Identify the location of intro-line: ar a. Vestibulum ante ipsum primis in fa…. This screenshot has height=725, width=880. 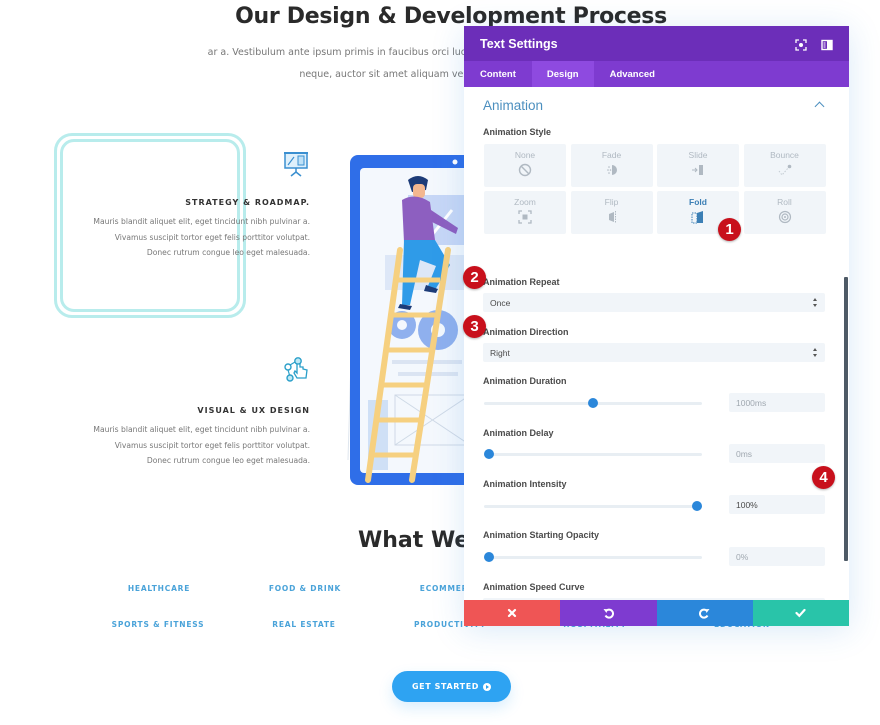
(336, 52).